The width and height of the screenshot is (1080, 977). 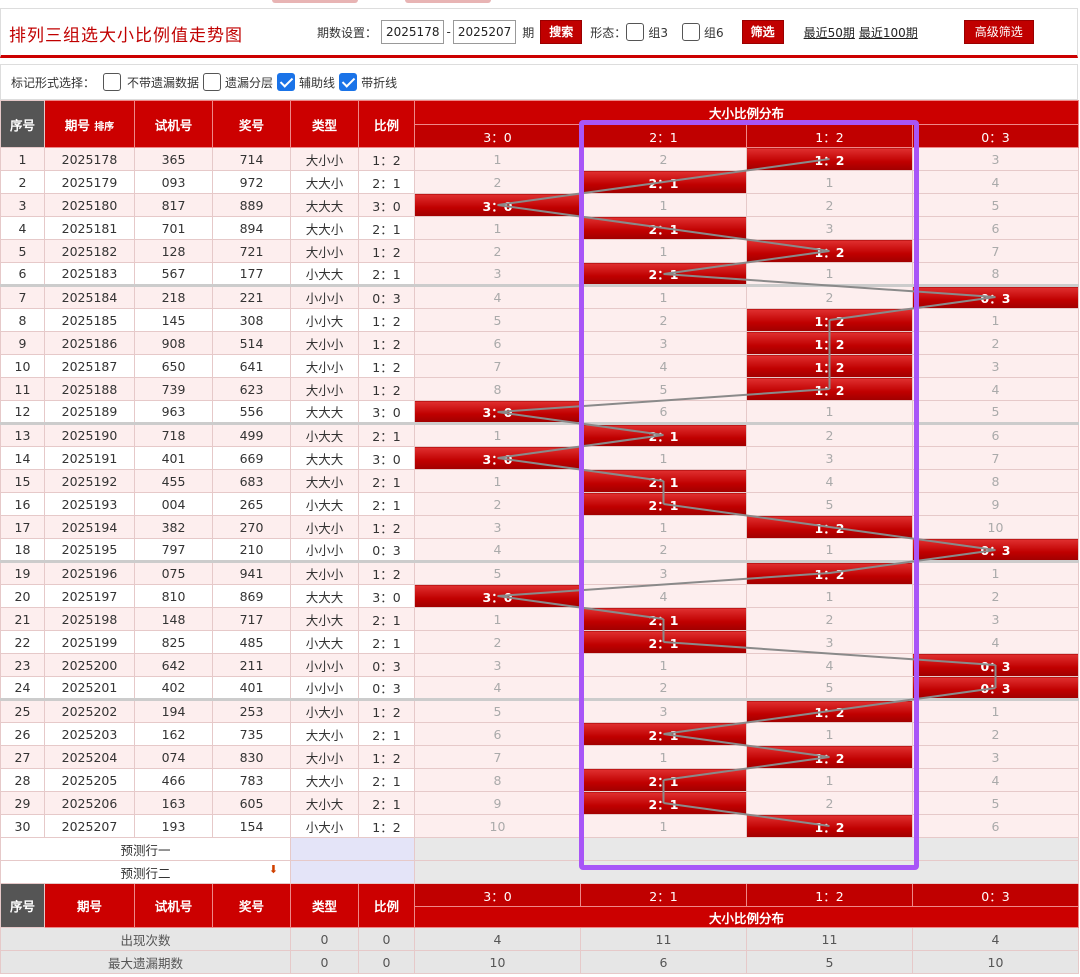 What do you see at coordinates (22, 228) in the screenshot?
I see `row-seq: 4` at bounding box center [22, 228].